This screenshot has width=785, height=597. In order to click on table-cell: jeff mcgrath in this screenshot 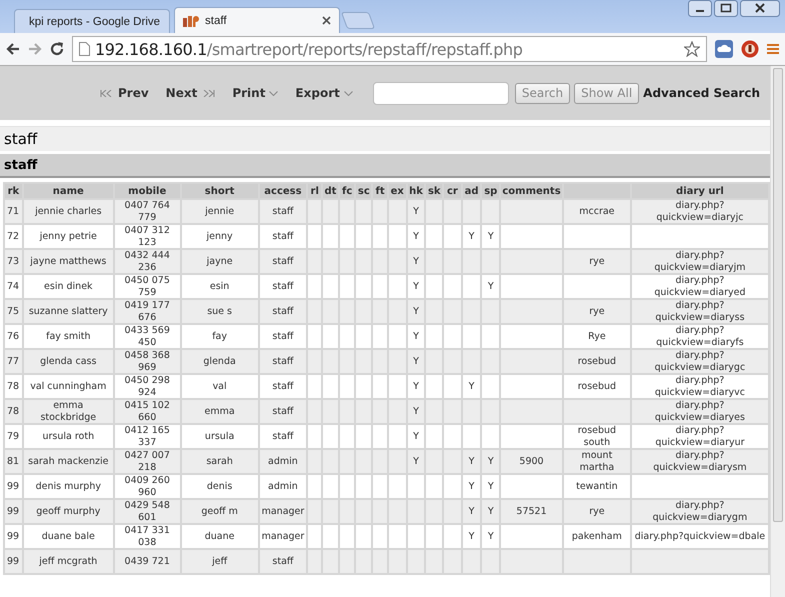, I will do `click(68, 561)`.